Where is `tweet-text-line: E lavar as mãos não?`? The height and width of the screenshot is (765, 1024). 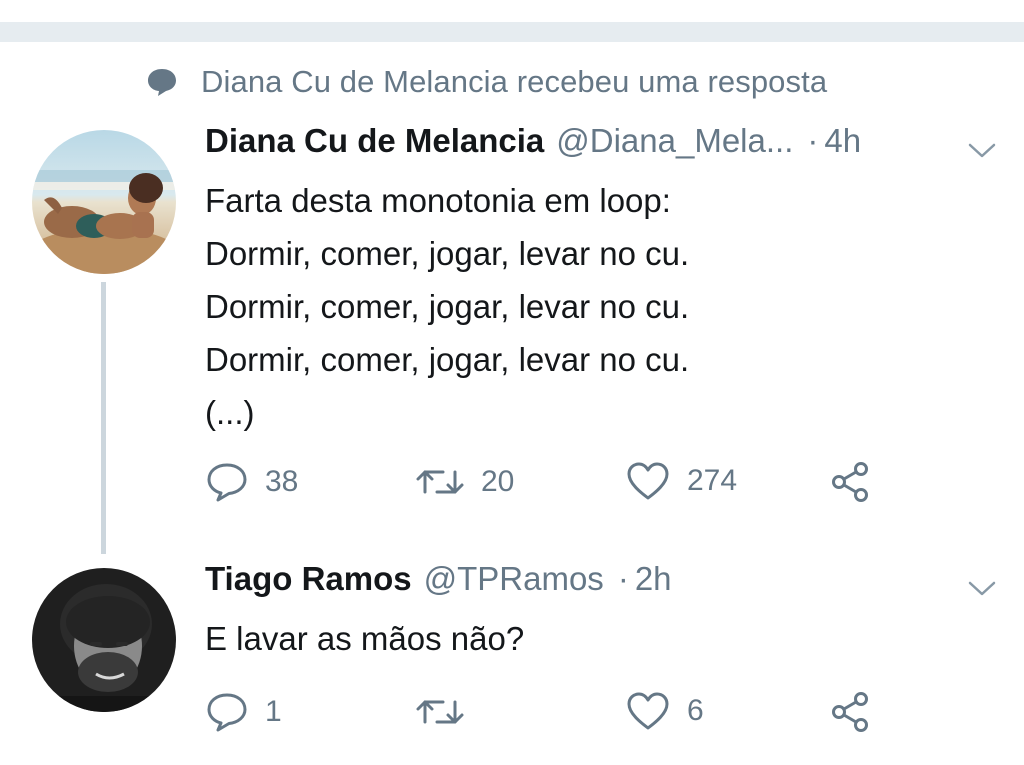
tweet-text-line: E lavar as mãos não? is located at coordinates (365, 638).